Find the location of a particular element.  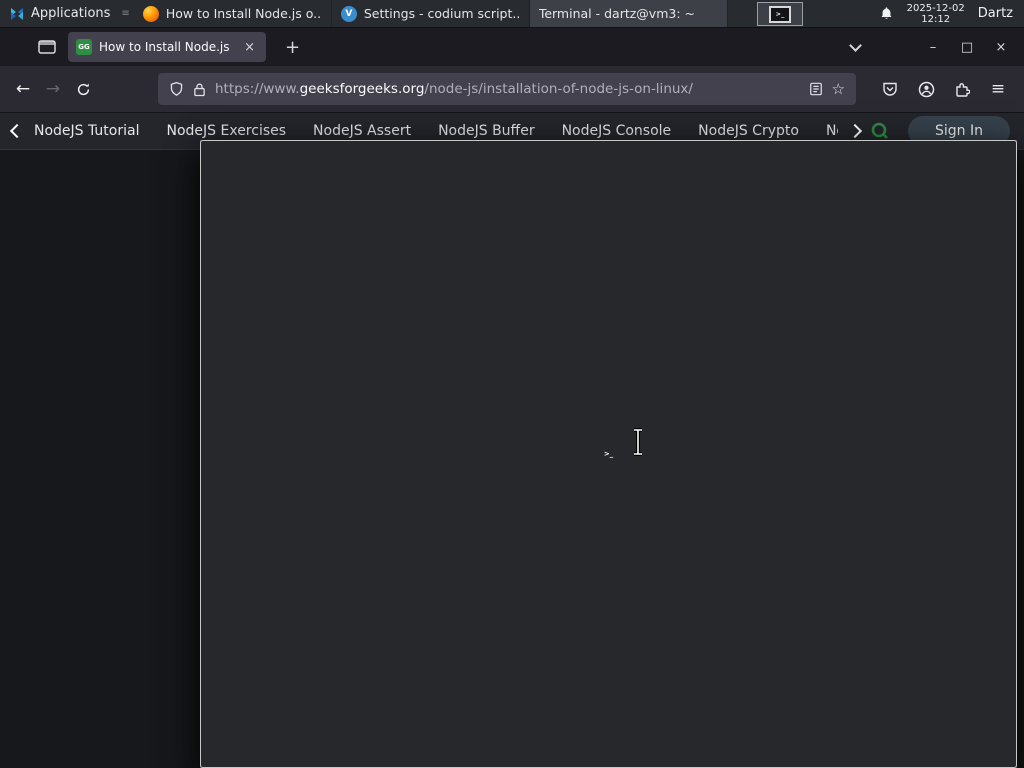

extensions-icon is located at coordinates (962, 89).